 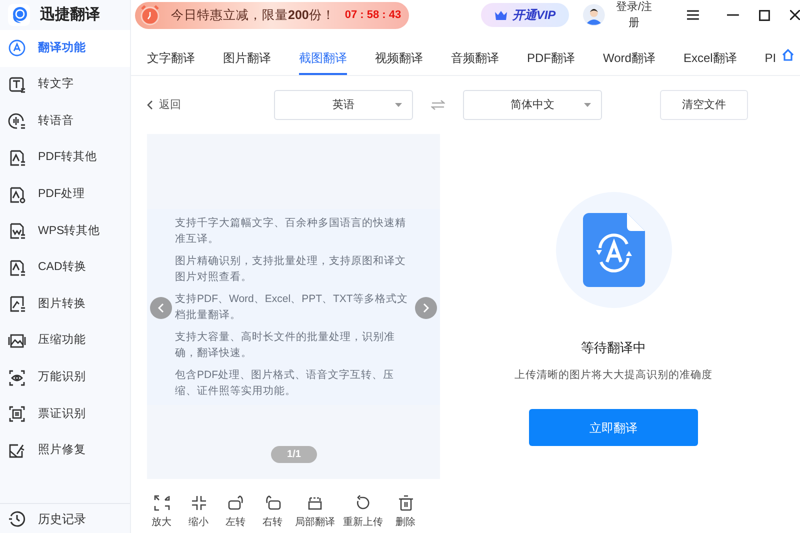 What do you see at coordinates (65, 85) in the screenshot?
I see `sidebar-item: 转文字` at bounding box center [65, 85].